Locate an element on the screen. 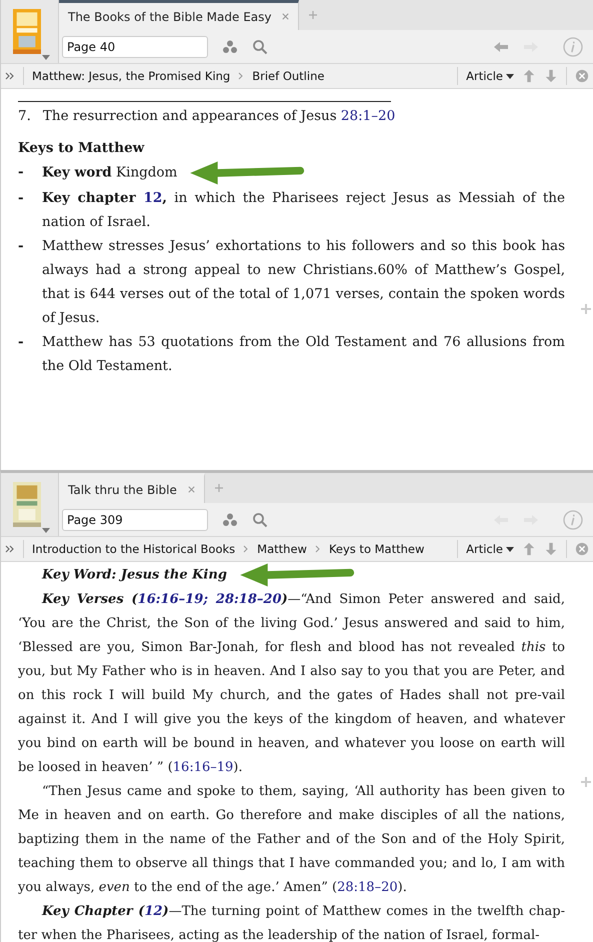  breadcrumb-link: Matthew is located at coordinates (282, 549).